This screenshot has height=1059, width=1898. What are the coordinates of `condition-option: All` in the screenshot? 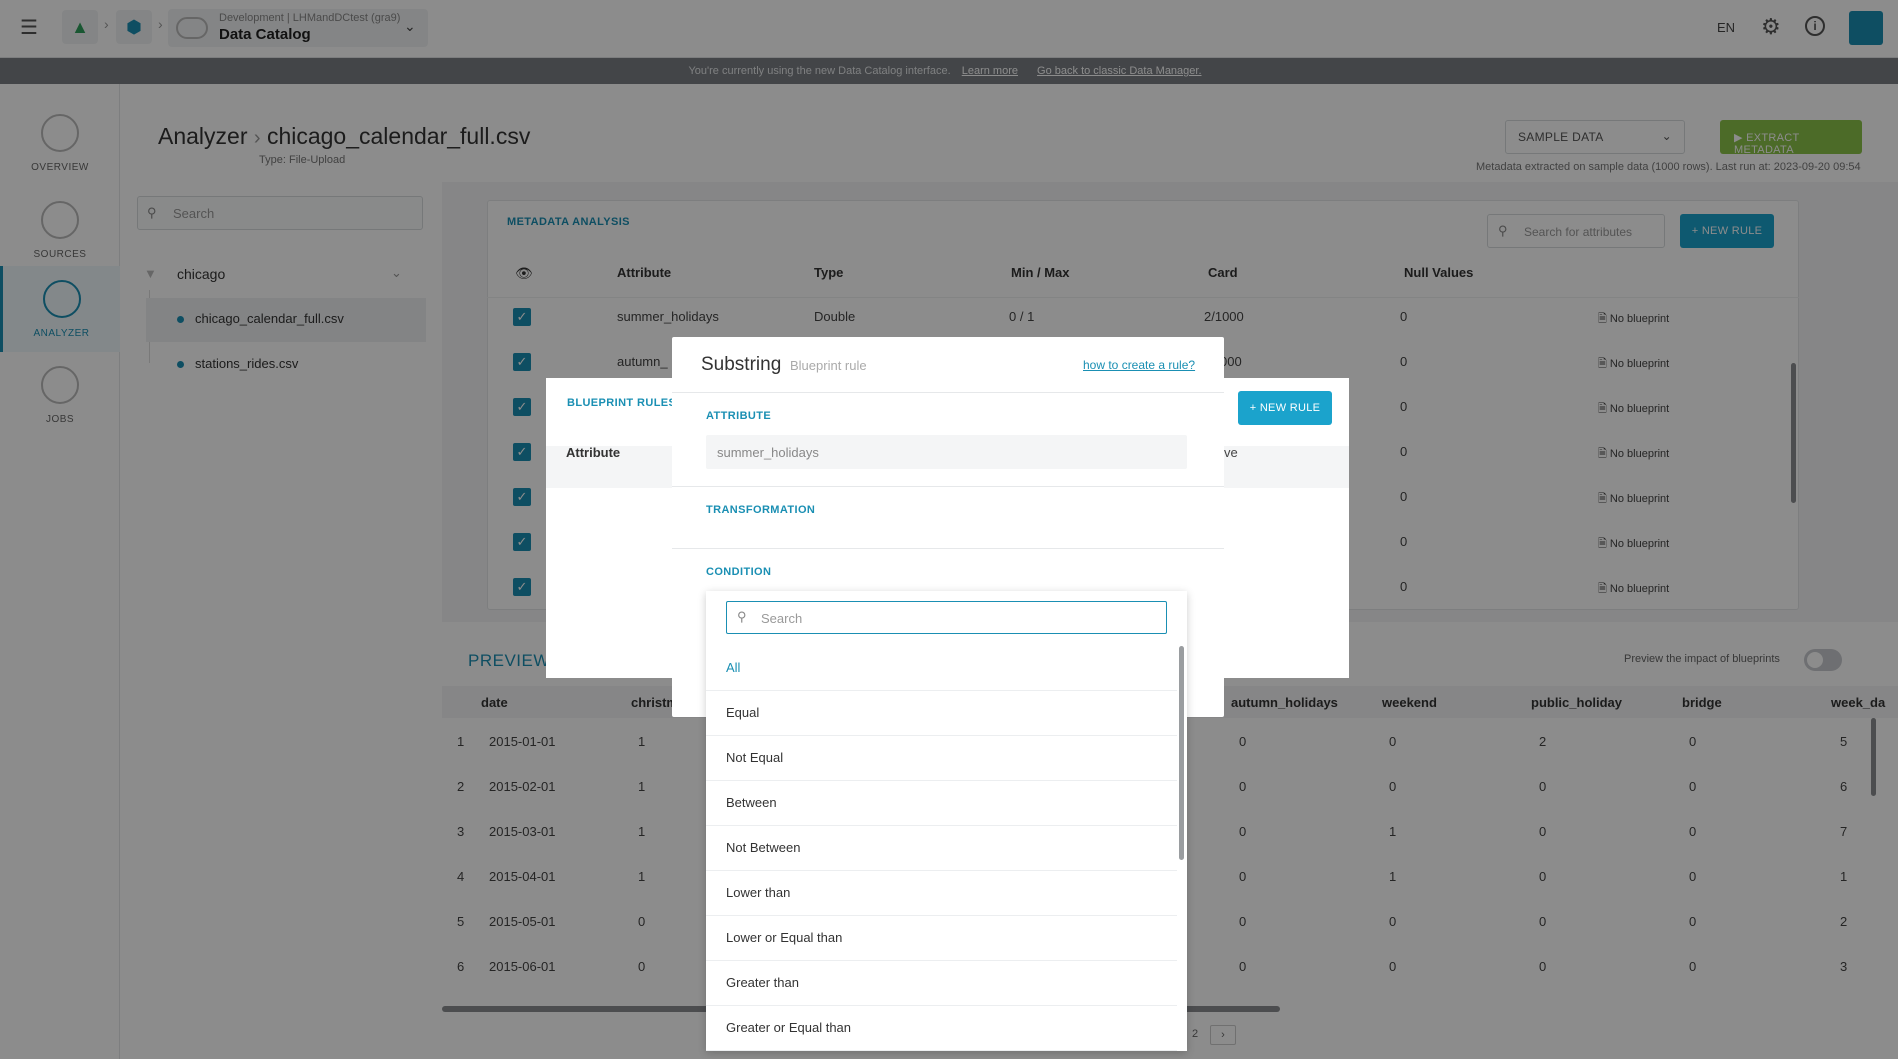 It's located at (941, 668).